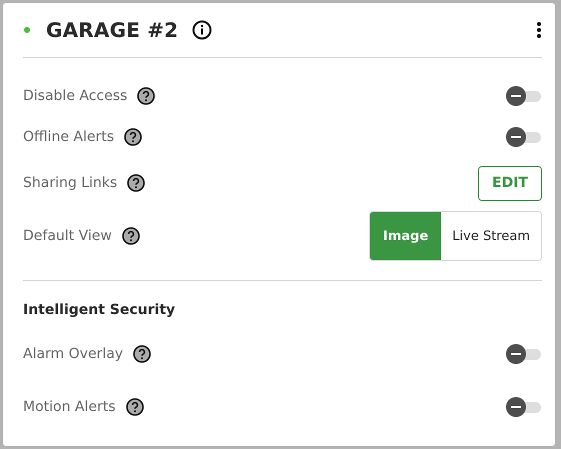 The height and width of the screenshot is (449, 561). Describe the element at coordinates (510, 183) in the screenshot. I see `edit-button: EDIT` at that location.